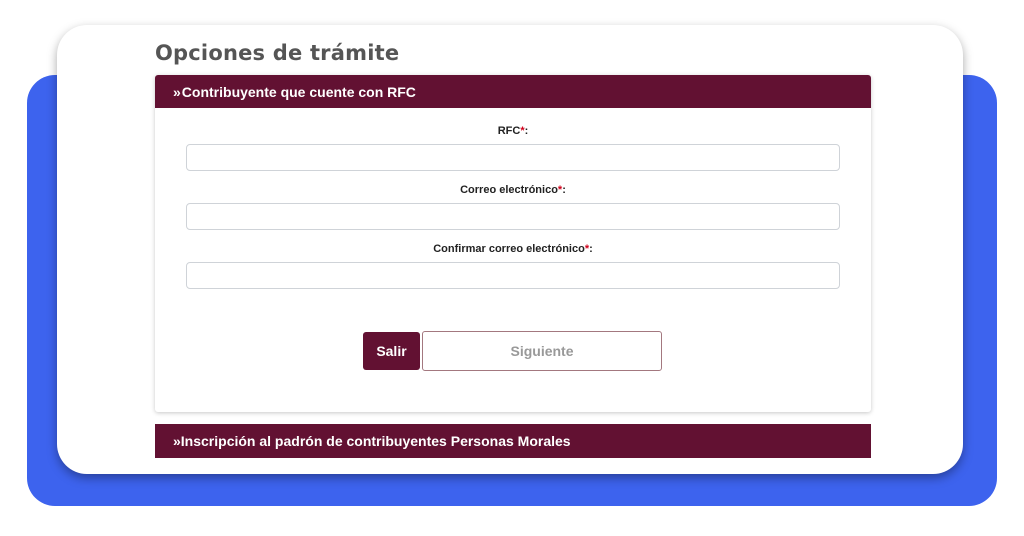 The width and height of the screenshot is (1024, 536). What do you see at coordinates (391, 351) in the screenshot?
I see `exit-button: Salir` at bounding box center [391, 351].